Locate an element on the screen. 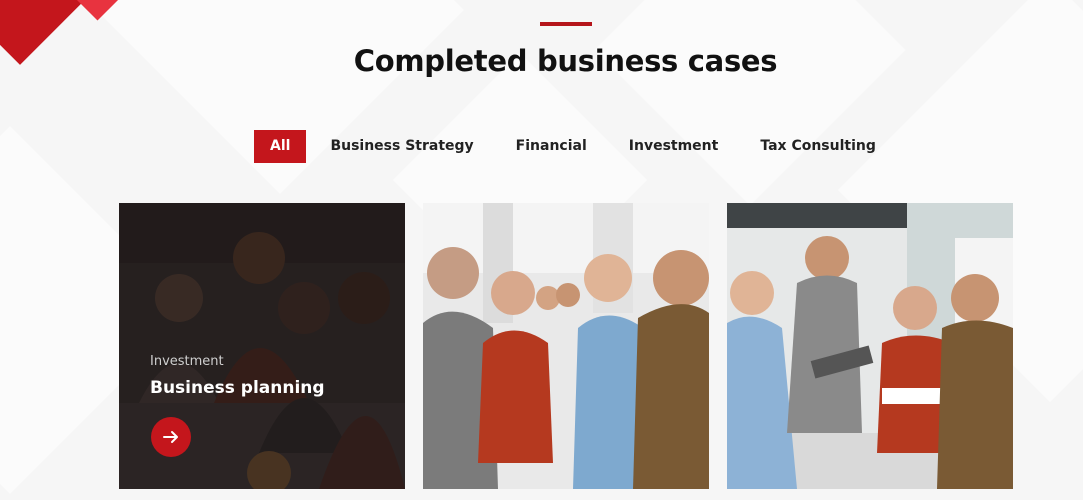  card-link-button is located at coordinates (171, 437).